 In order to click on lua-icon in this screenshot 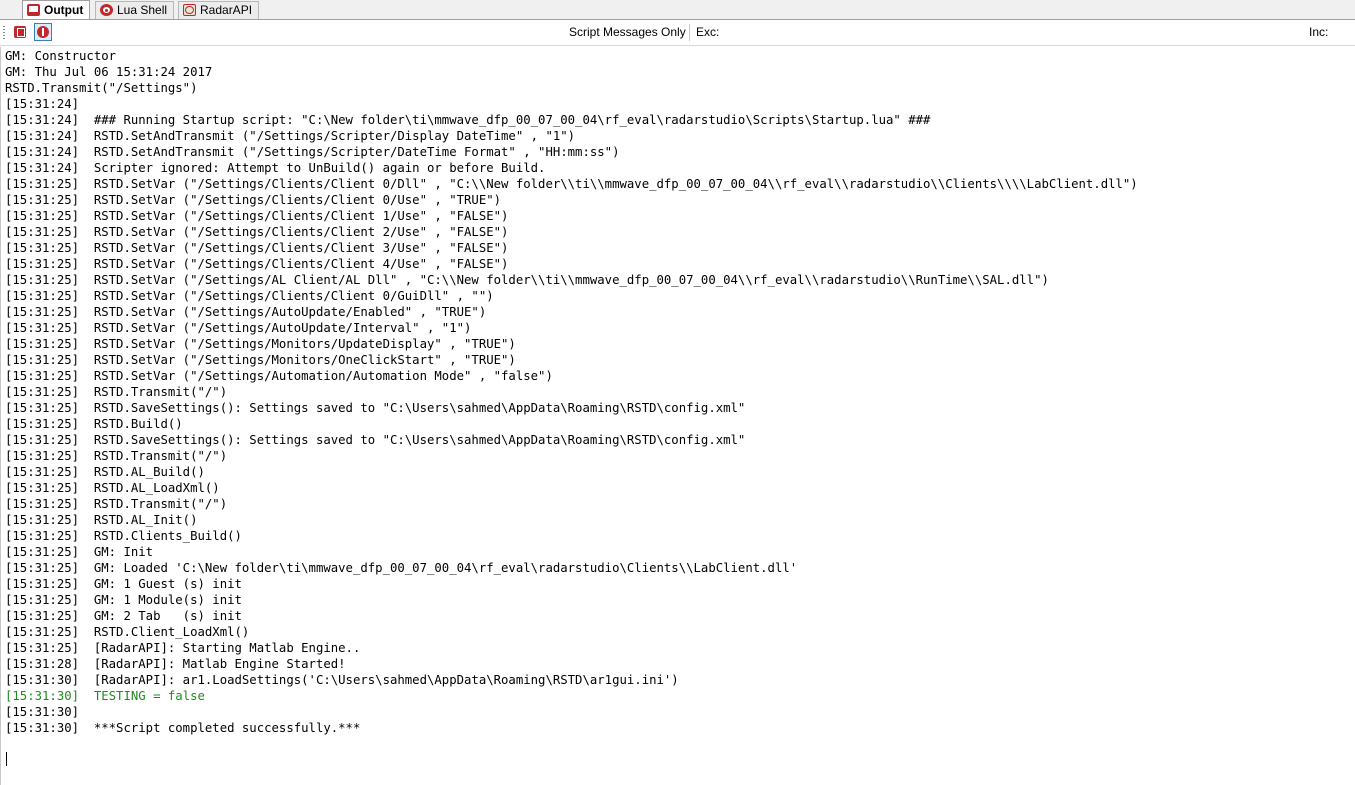, I will do `click(106, 10)`.